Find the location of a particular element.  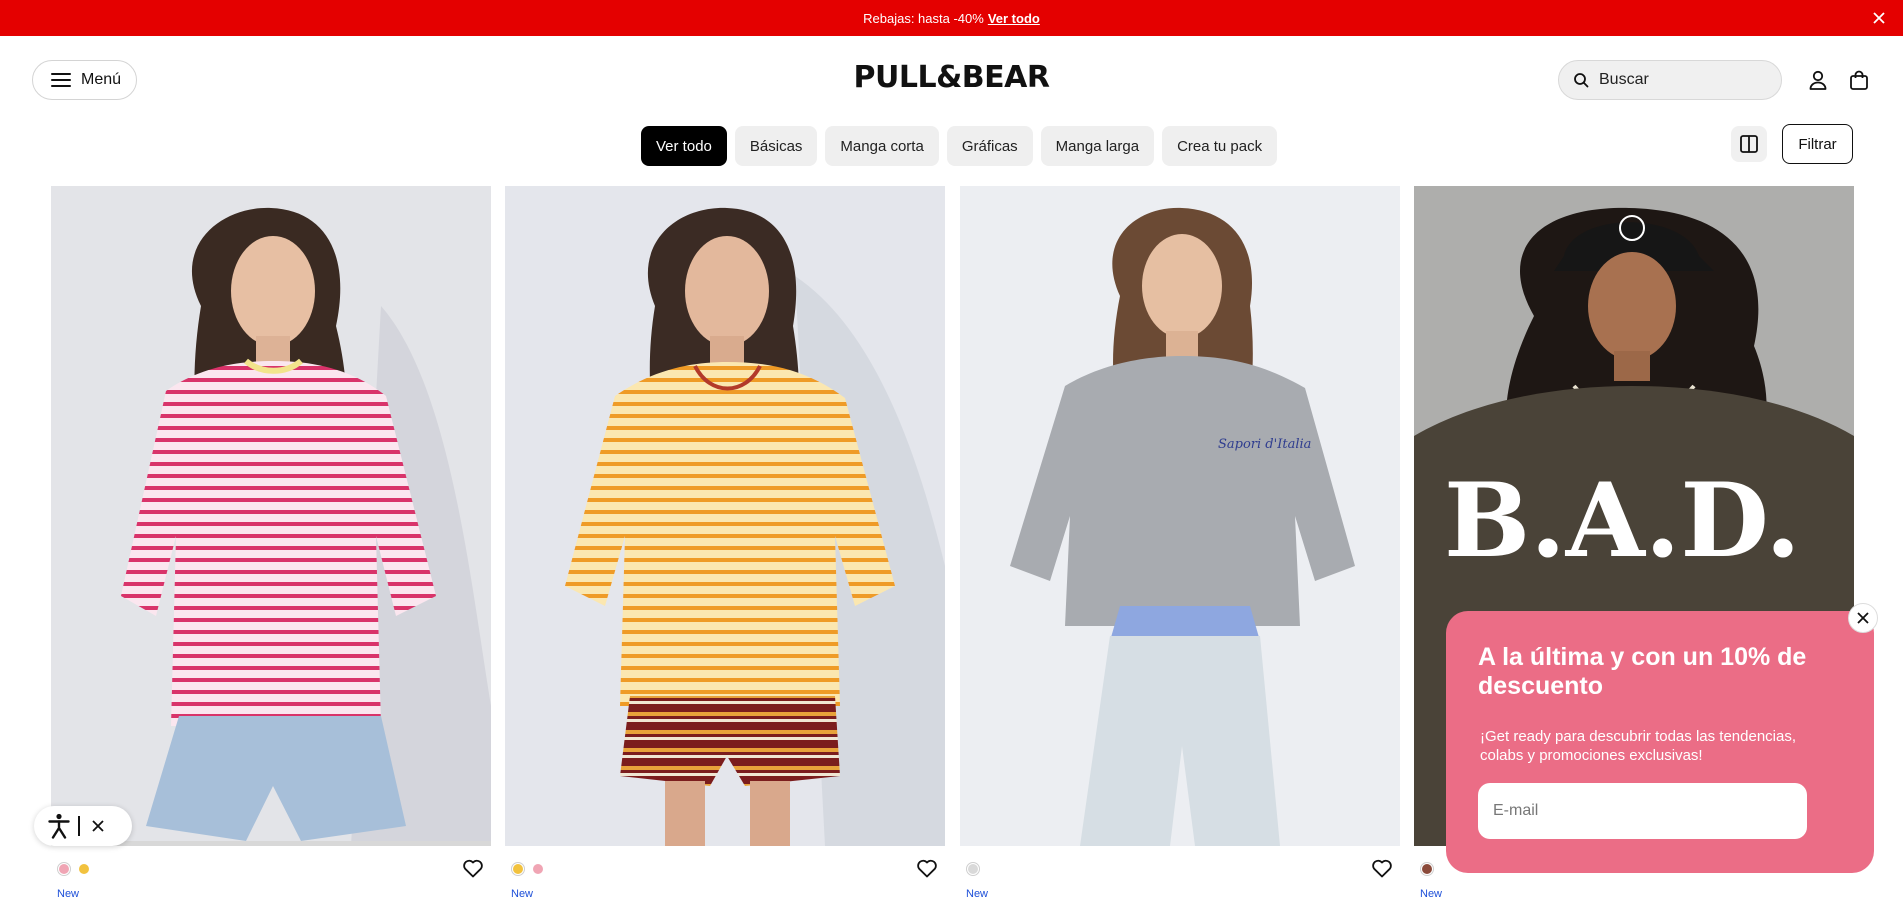

tab-manga-corta: Manga corta is located at coordinates (882, 146).